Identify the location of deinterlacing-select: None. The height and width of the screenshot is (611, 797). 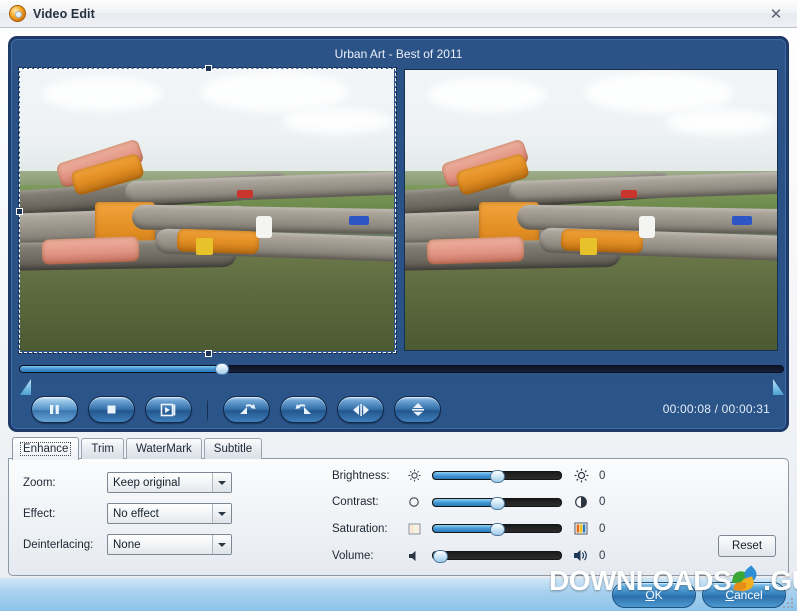
(169, 544).